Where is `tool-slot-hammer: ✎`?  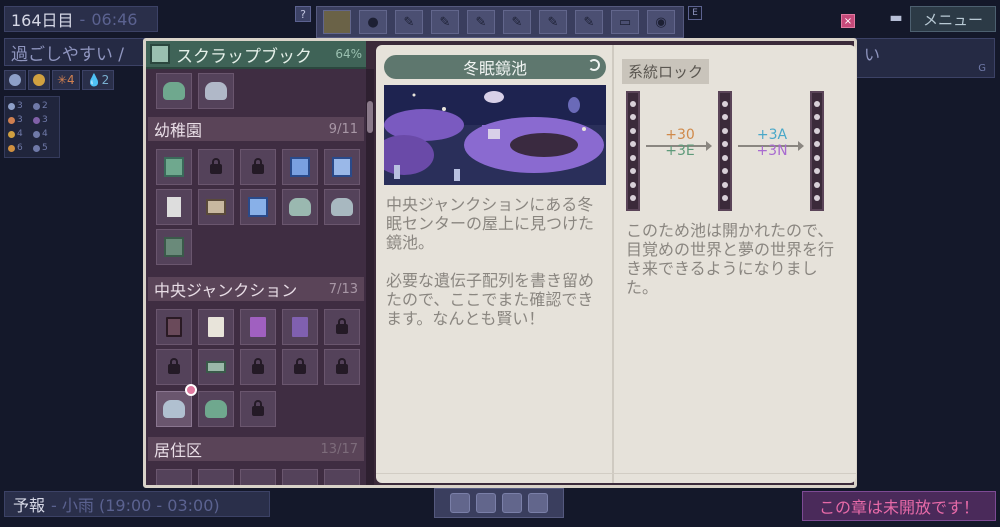
tool-slot-hammer: ✎ is located at coordinates (481, 22).